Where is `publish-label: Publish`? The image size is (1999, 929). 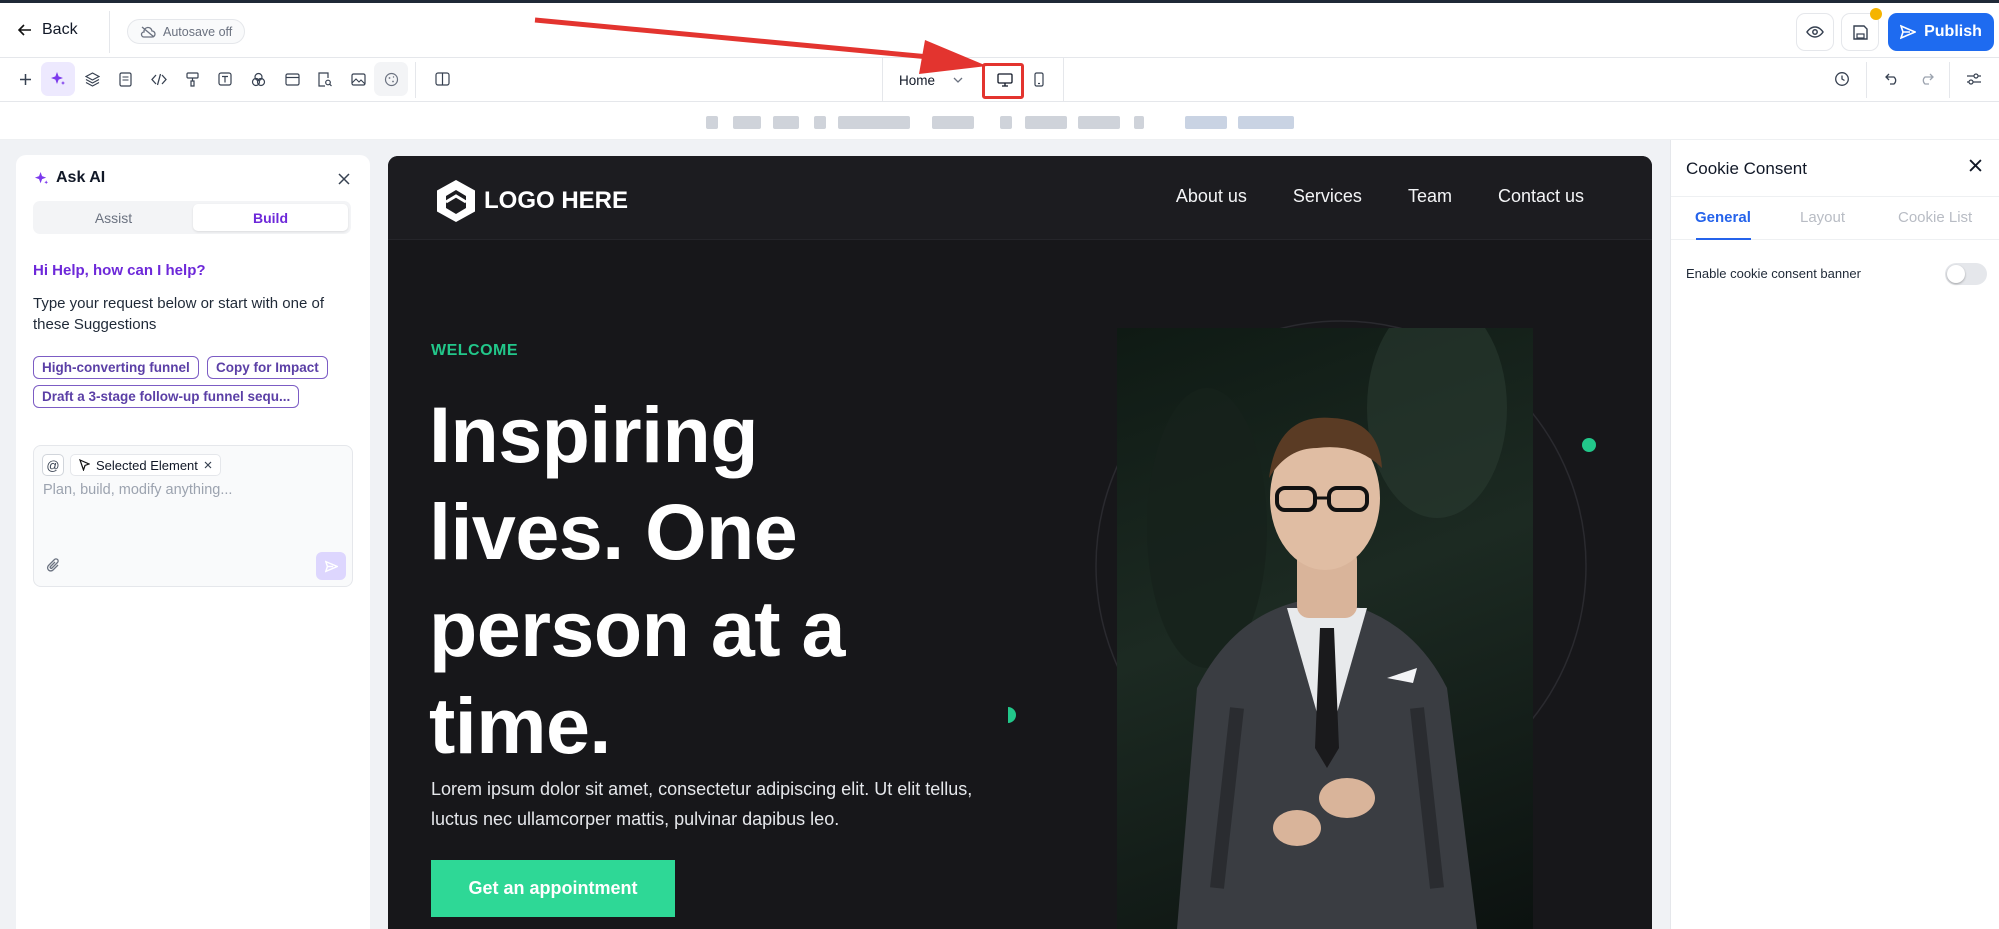
publish-label: Publish is located at coordinates (1953, 31).